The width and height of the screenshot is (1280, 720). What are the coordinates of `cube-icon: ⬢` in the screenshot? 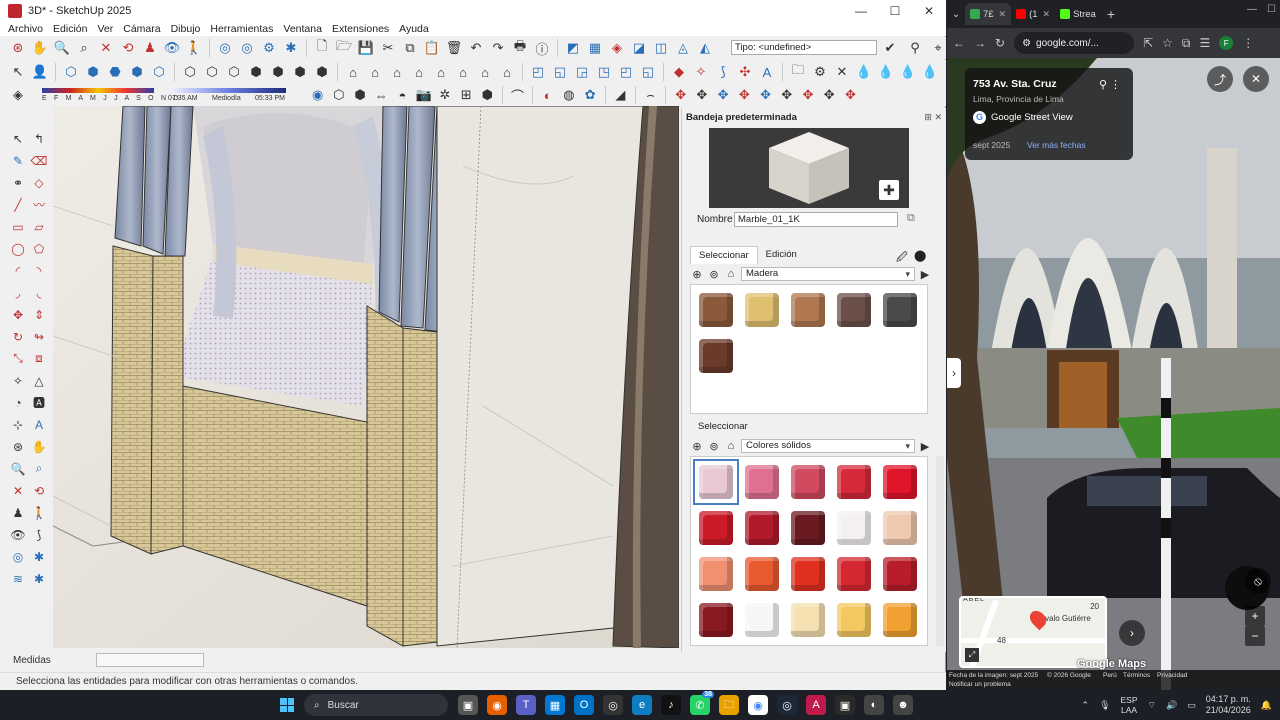 It's located at (487, 95).